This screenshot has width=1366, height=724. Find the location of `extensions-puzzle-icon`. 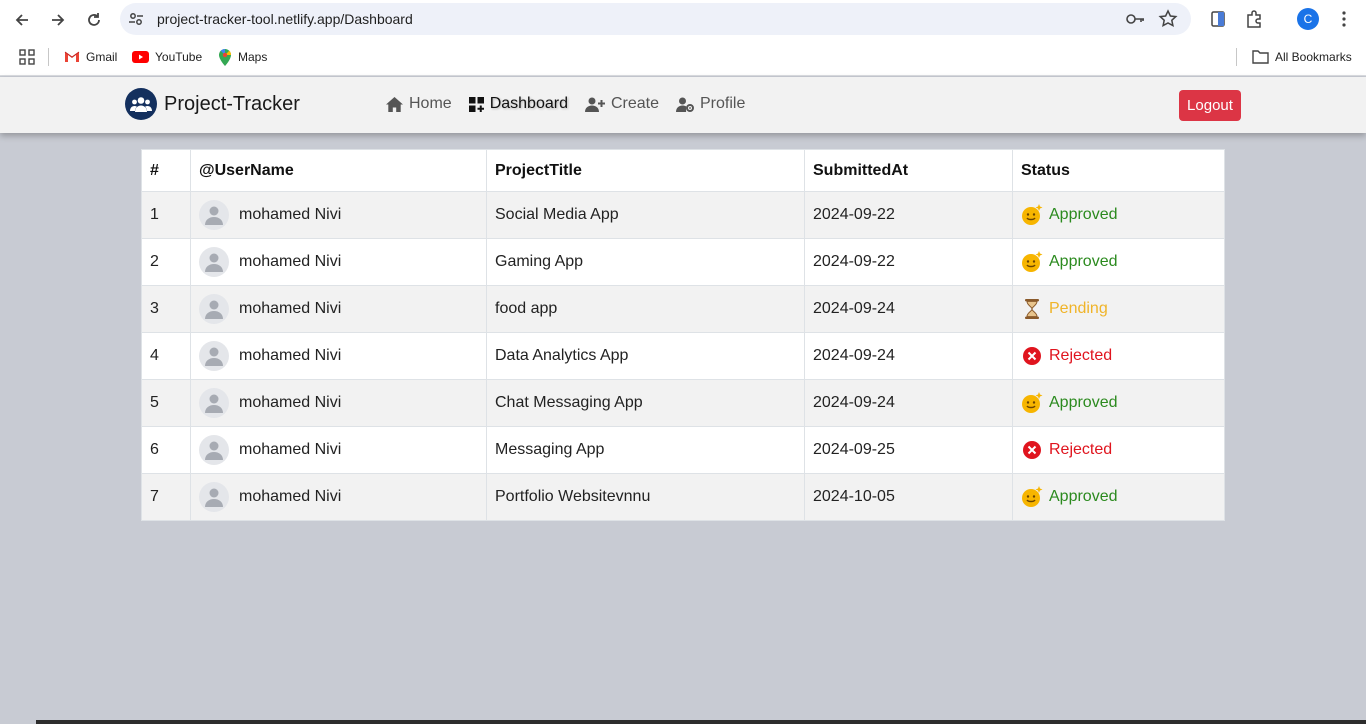

extensions-puzzle-icon is located at coordinates (1255, 19).